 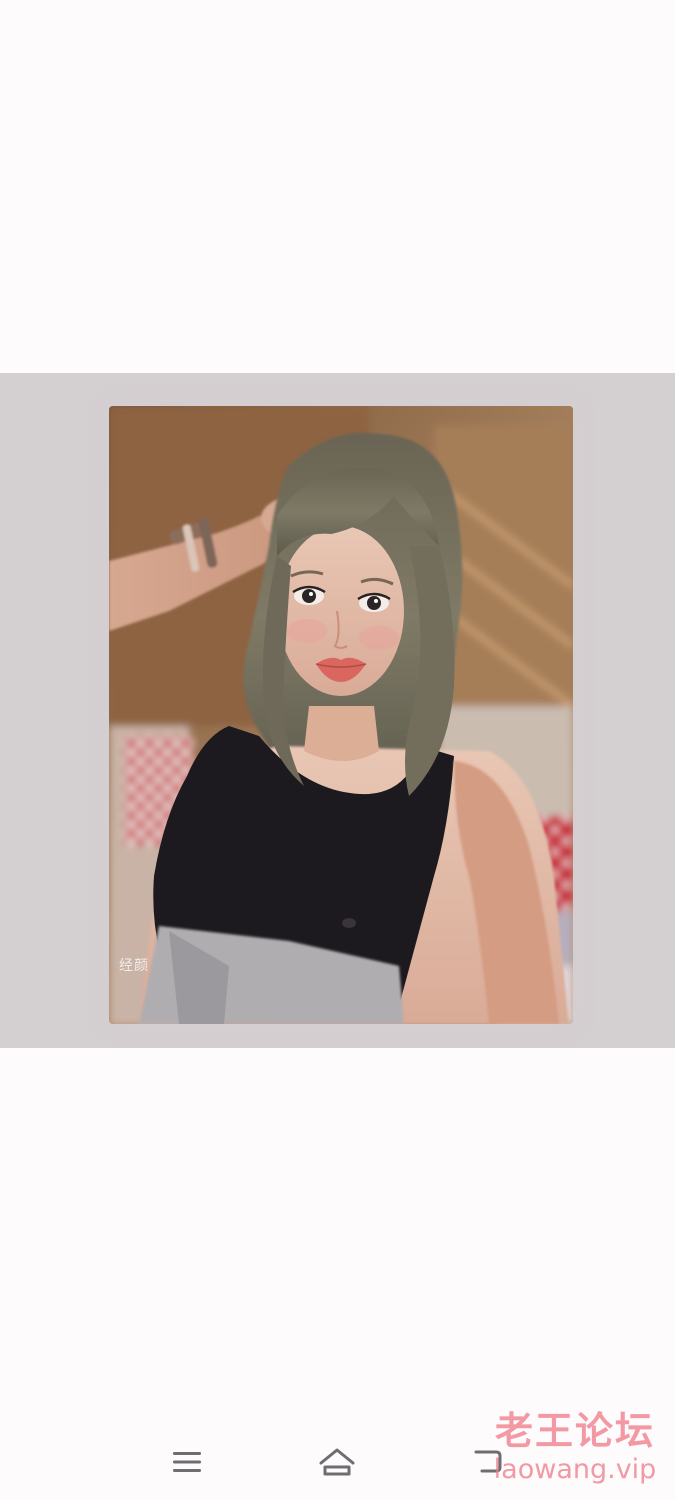 I want to click on back-button, so click(x=488, y=1462).